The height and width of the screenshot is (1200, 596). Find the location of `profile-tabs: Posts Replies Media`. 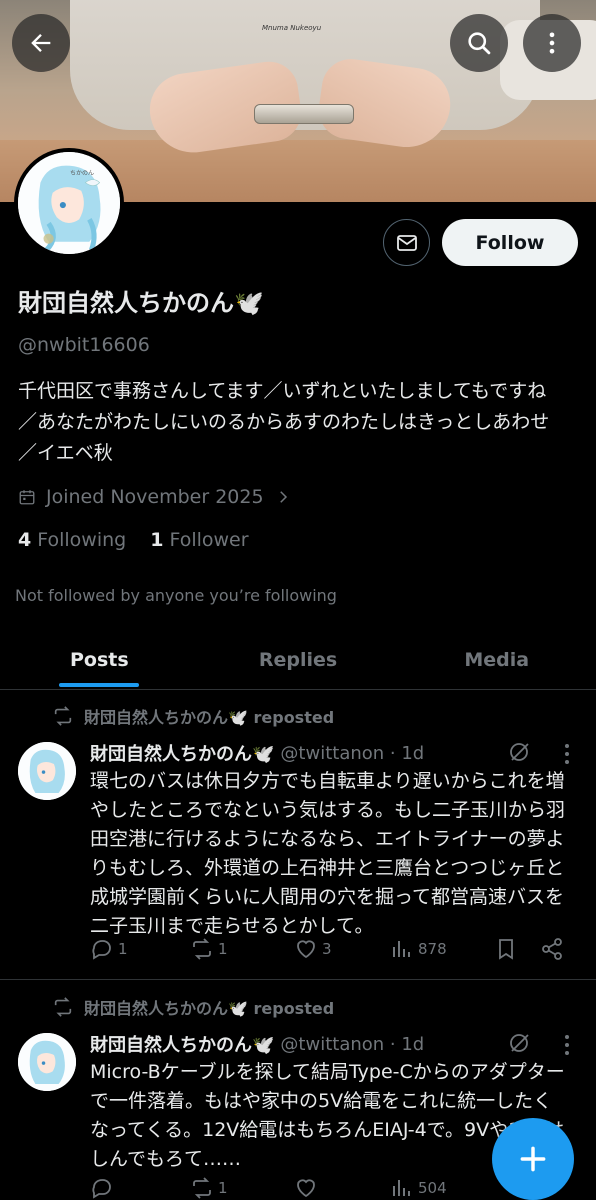

profile-tabs: Posts Replies Media is located at coordinates (298, 660).